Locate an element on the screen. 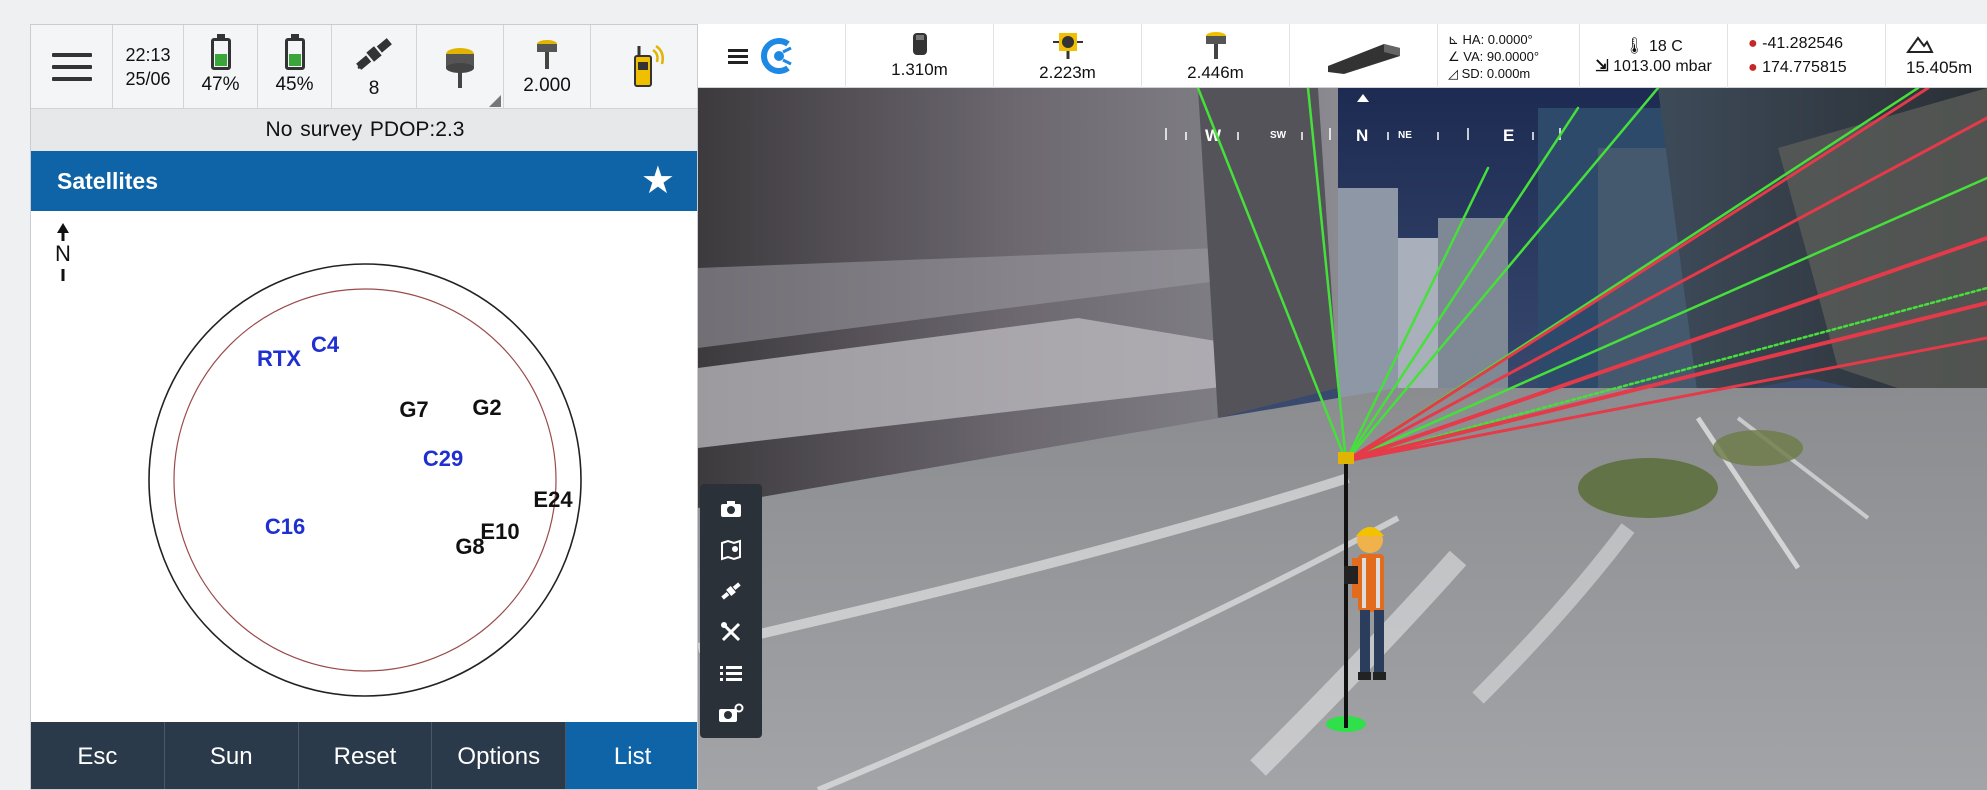  softkey-bar: Esc Sun Reset Options List is located at coordinates (364, 755).